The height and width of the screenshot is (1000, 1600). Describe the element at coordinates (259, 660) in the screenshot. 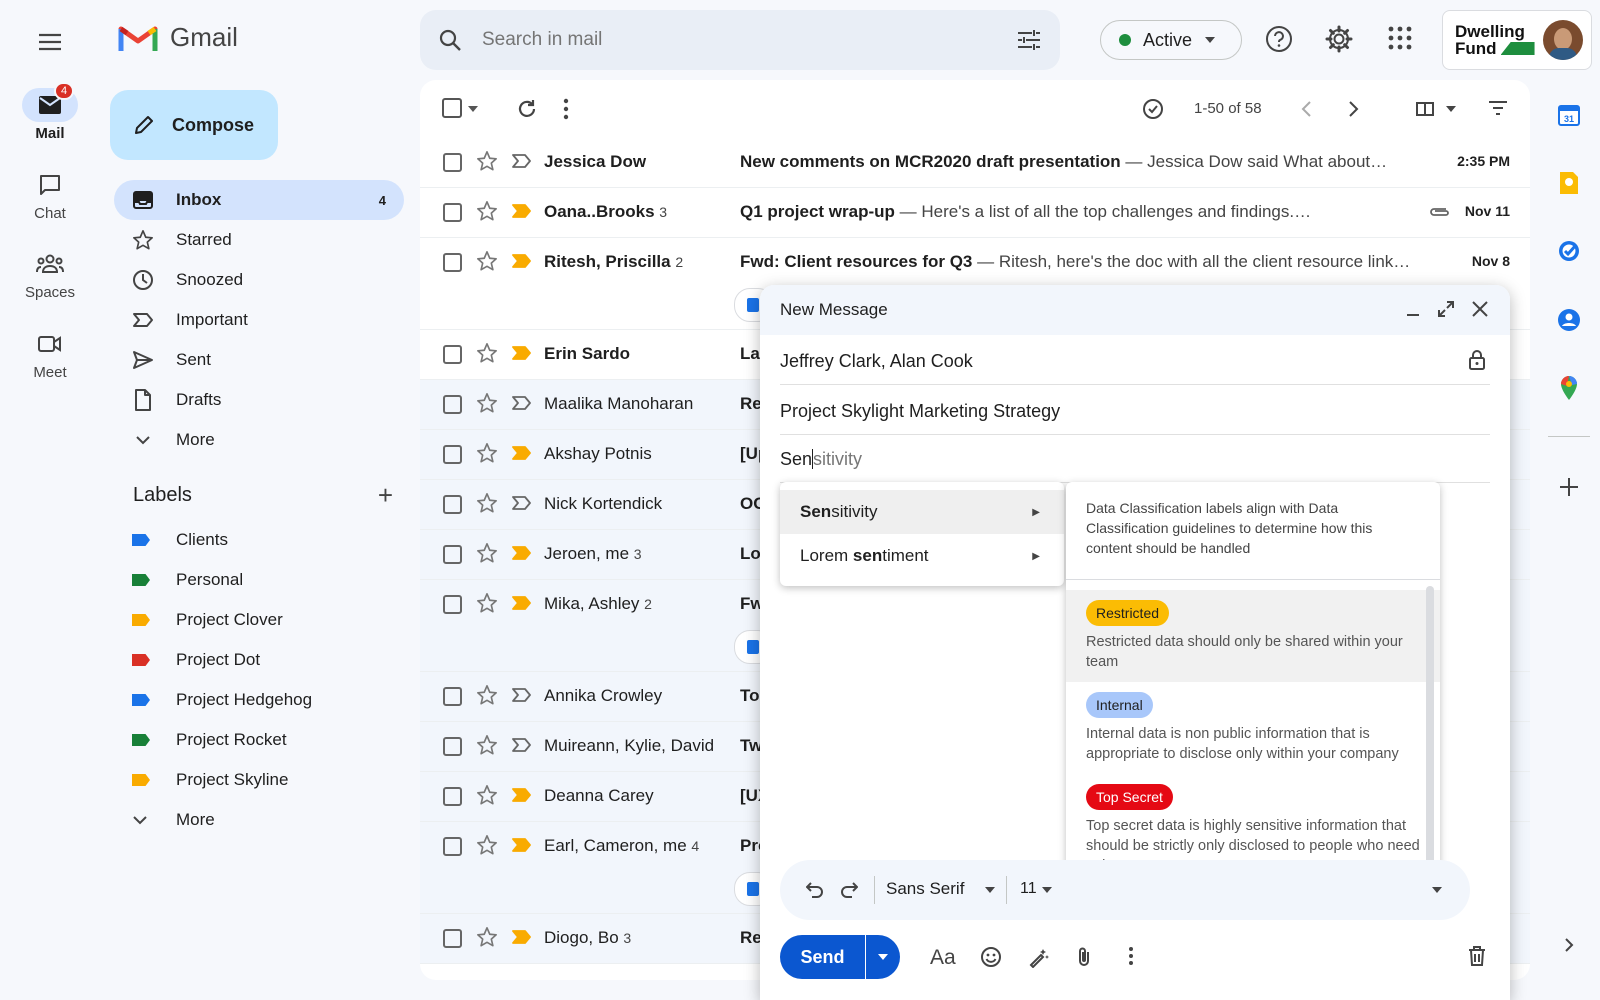

I see `label-item-project-dot: Project Dot` at that location.